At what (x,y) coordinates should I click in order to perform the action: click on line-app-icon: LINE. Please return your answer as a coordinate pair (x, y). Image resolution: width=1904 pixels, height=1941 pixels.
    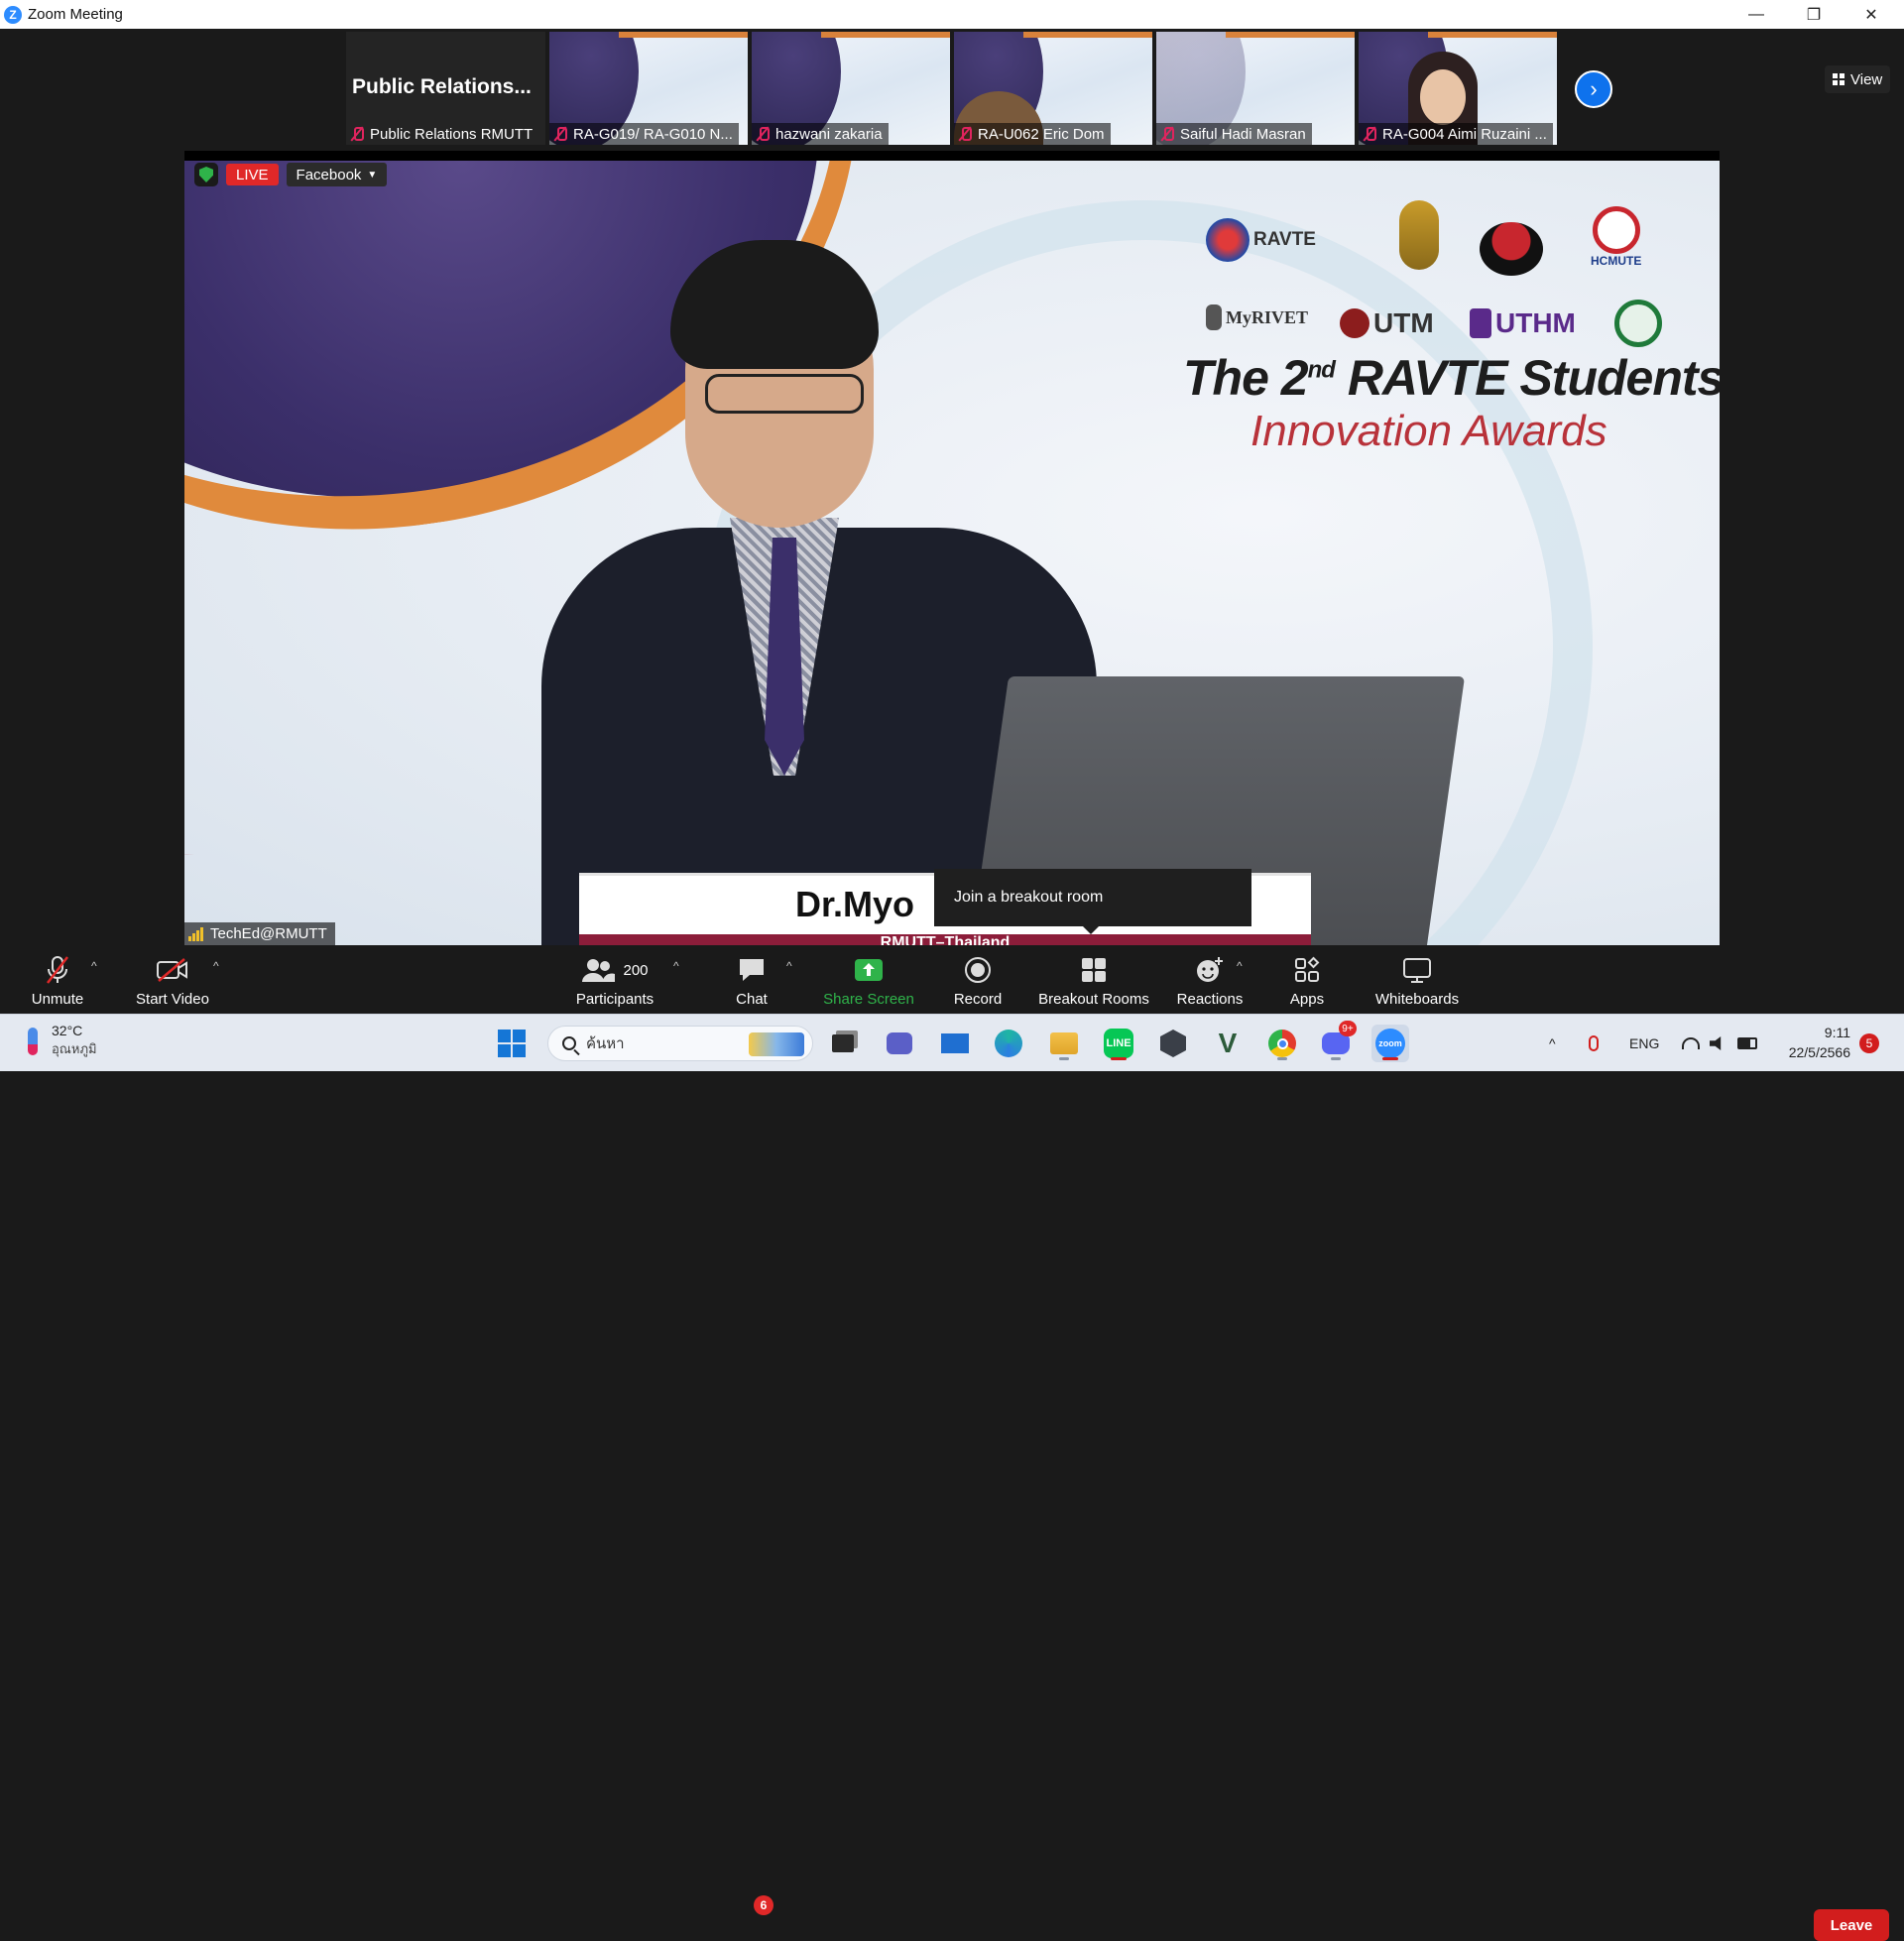
    Looking at the image, I should click on (1118, 1043).